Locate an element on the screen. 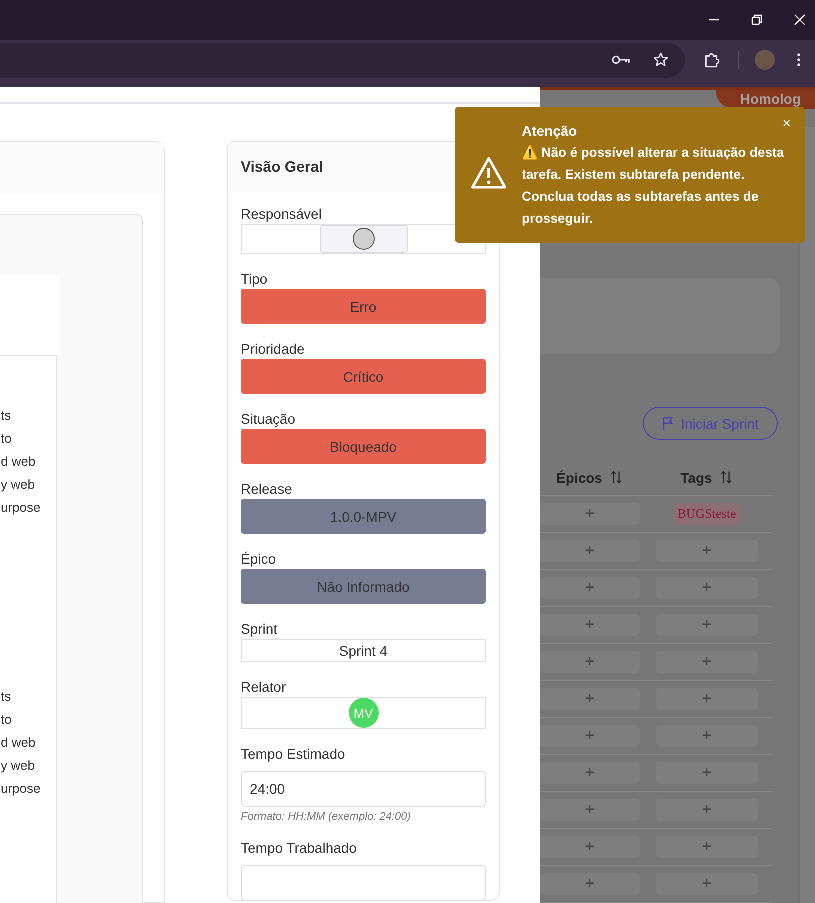 Image resolution: width=815 pixels, height=903 pixels. status-select: Bloqueado is located at coordinates (363, 446).